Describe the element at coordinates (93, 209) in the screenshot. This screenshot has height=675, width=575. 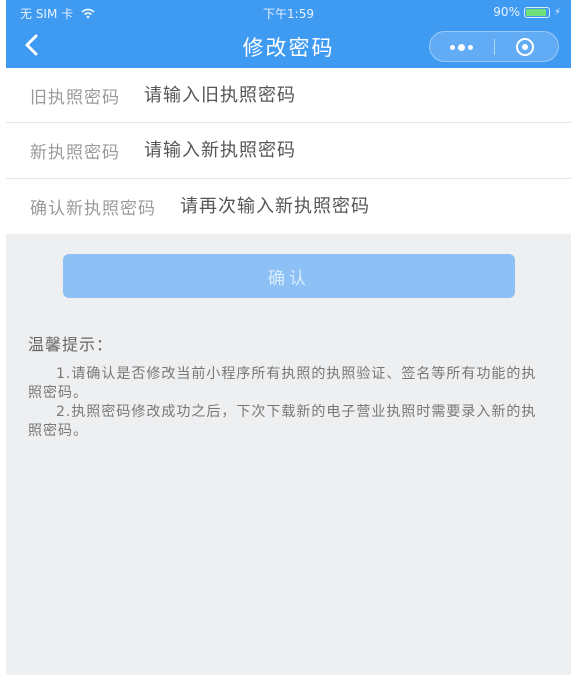
I see `confirm-password-label: 确认新执照密码` at that location.